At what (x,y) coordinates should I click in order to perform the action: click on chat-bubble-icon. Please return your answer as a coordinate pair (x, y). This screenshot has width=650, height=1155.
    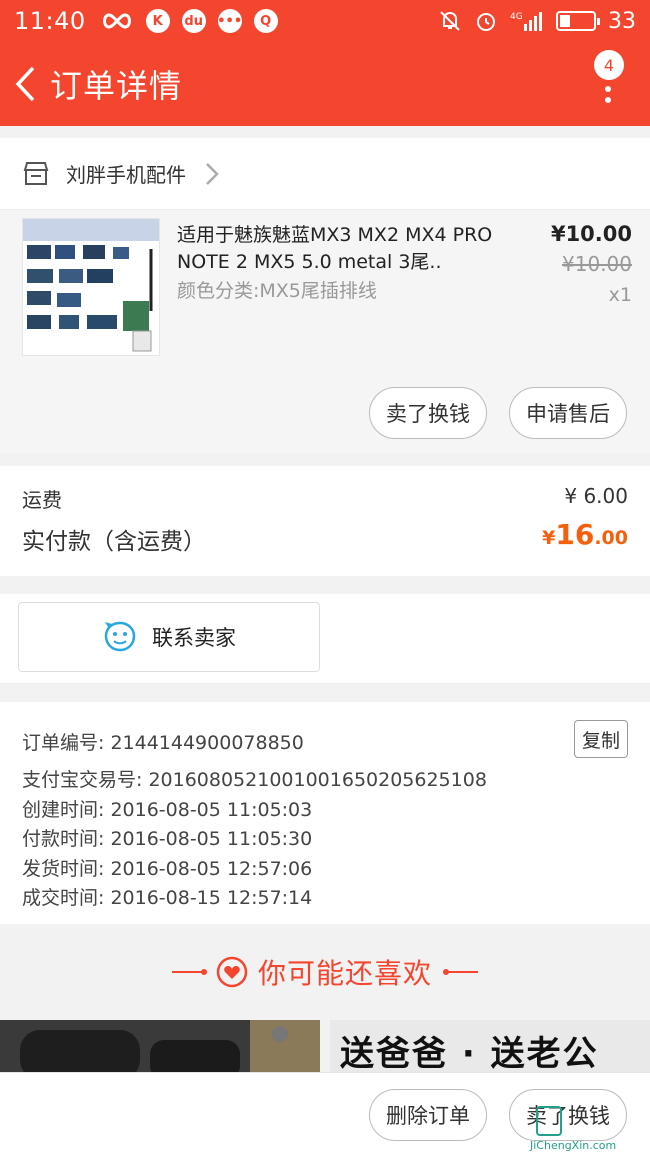
    Looking at the image, I should click on (120, 636).